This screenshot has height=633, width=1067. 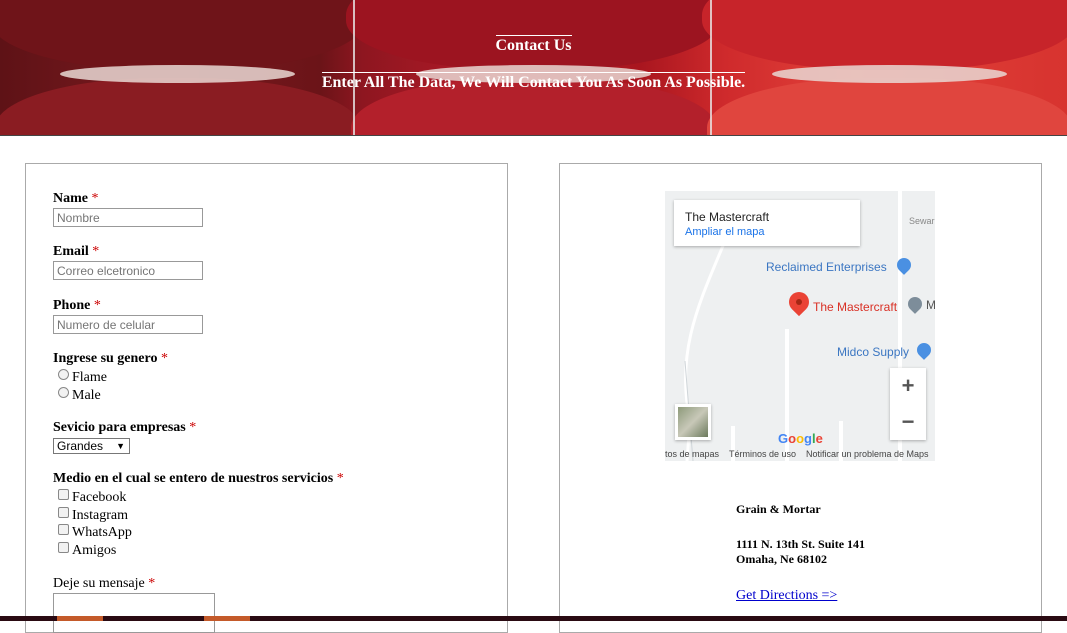 I want to click on map-poi-midco: Midco Supply, so click(x=873, y=352).